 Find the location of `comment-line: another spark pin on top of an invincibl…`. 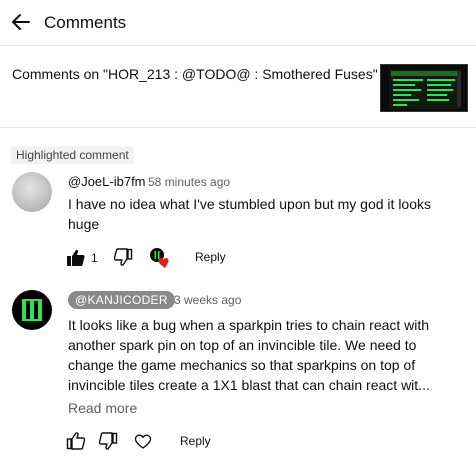

comment-line: another spark pin on top of an invincibl… is located at coordinates (242, 345).